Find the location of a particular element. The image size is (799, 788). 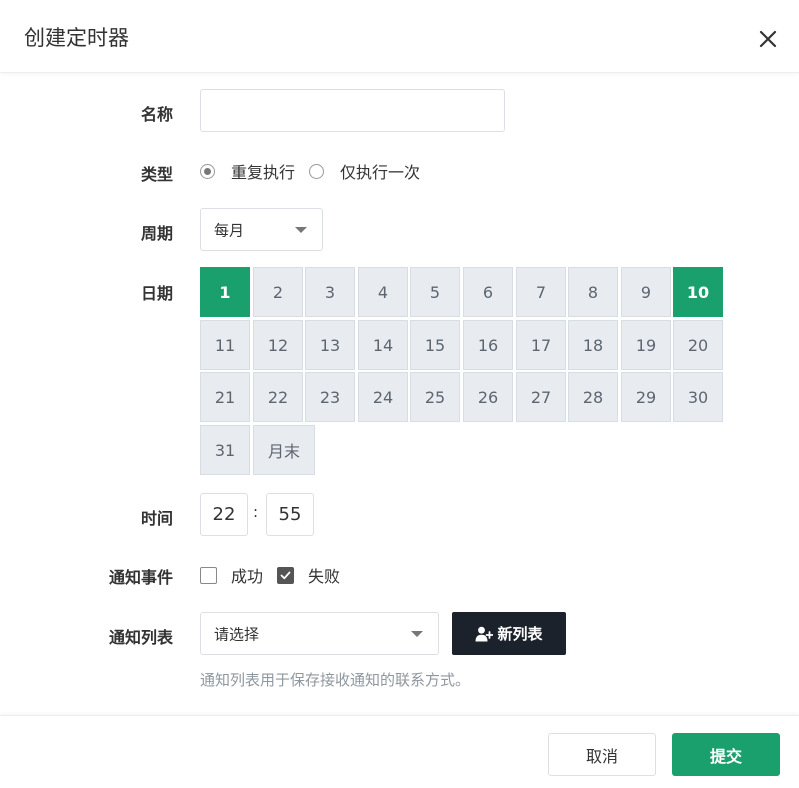

day-cell-17: 17 is located at coordinates (541, 345).